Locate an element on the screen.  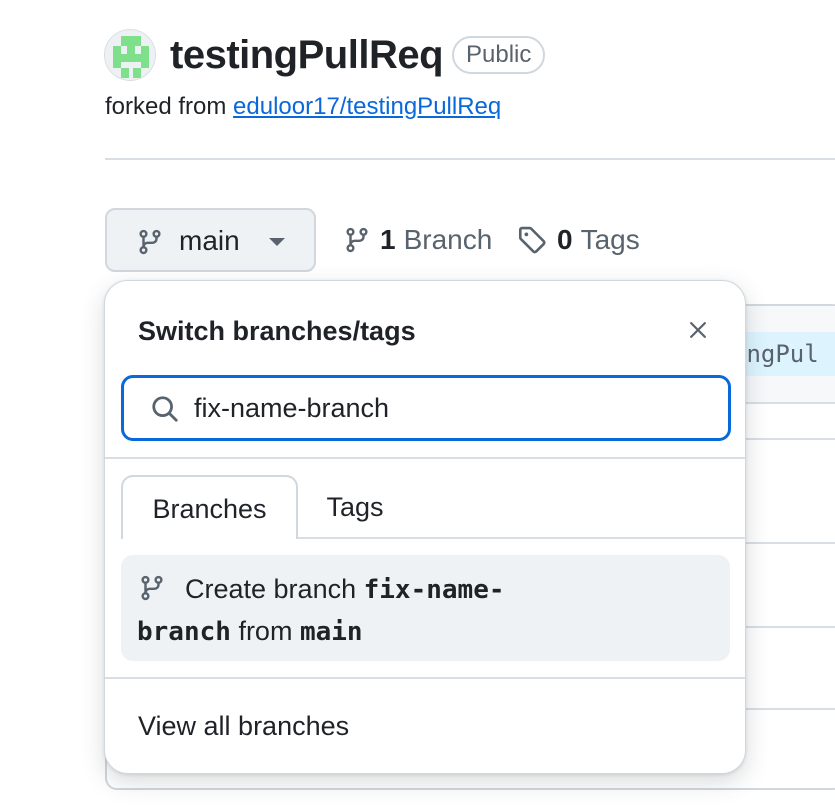
create-branch-prefix: Create branch is located at coordinates (271, 589).